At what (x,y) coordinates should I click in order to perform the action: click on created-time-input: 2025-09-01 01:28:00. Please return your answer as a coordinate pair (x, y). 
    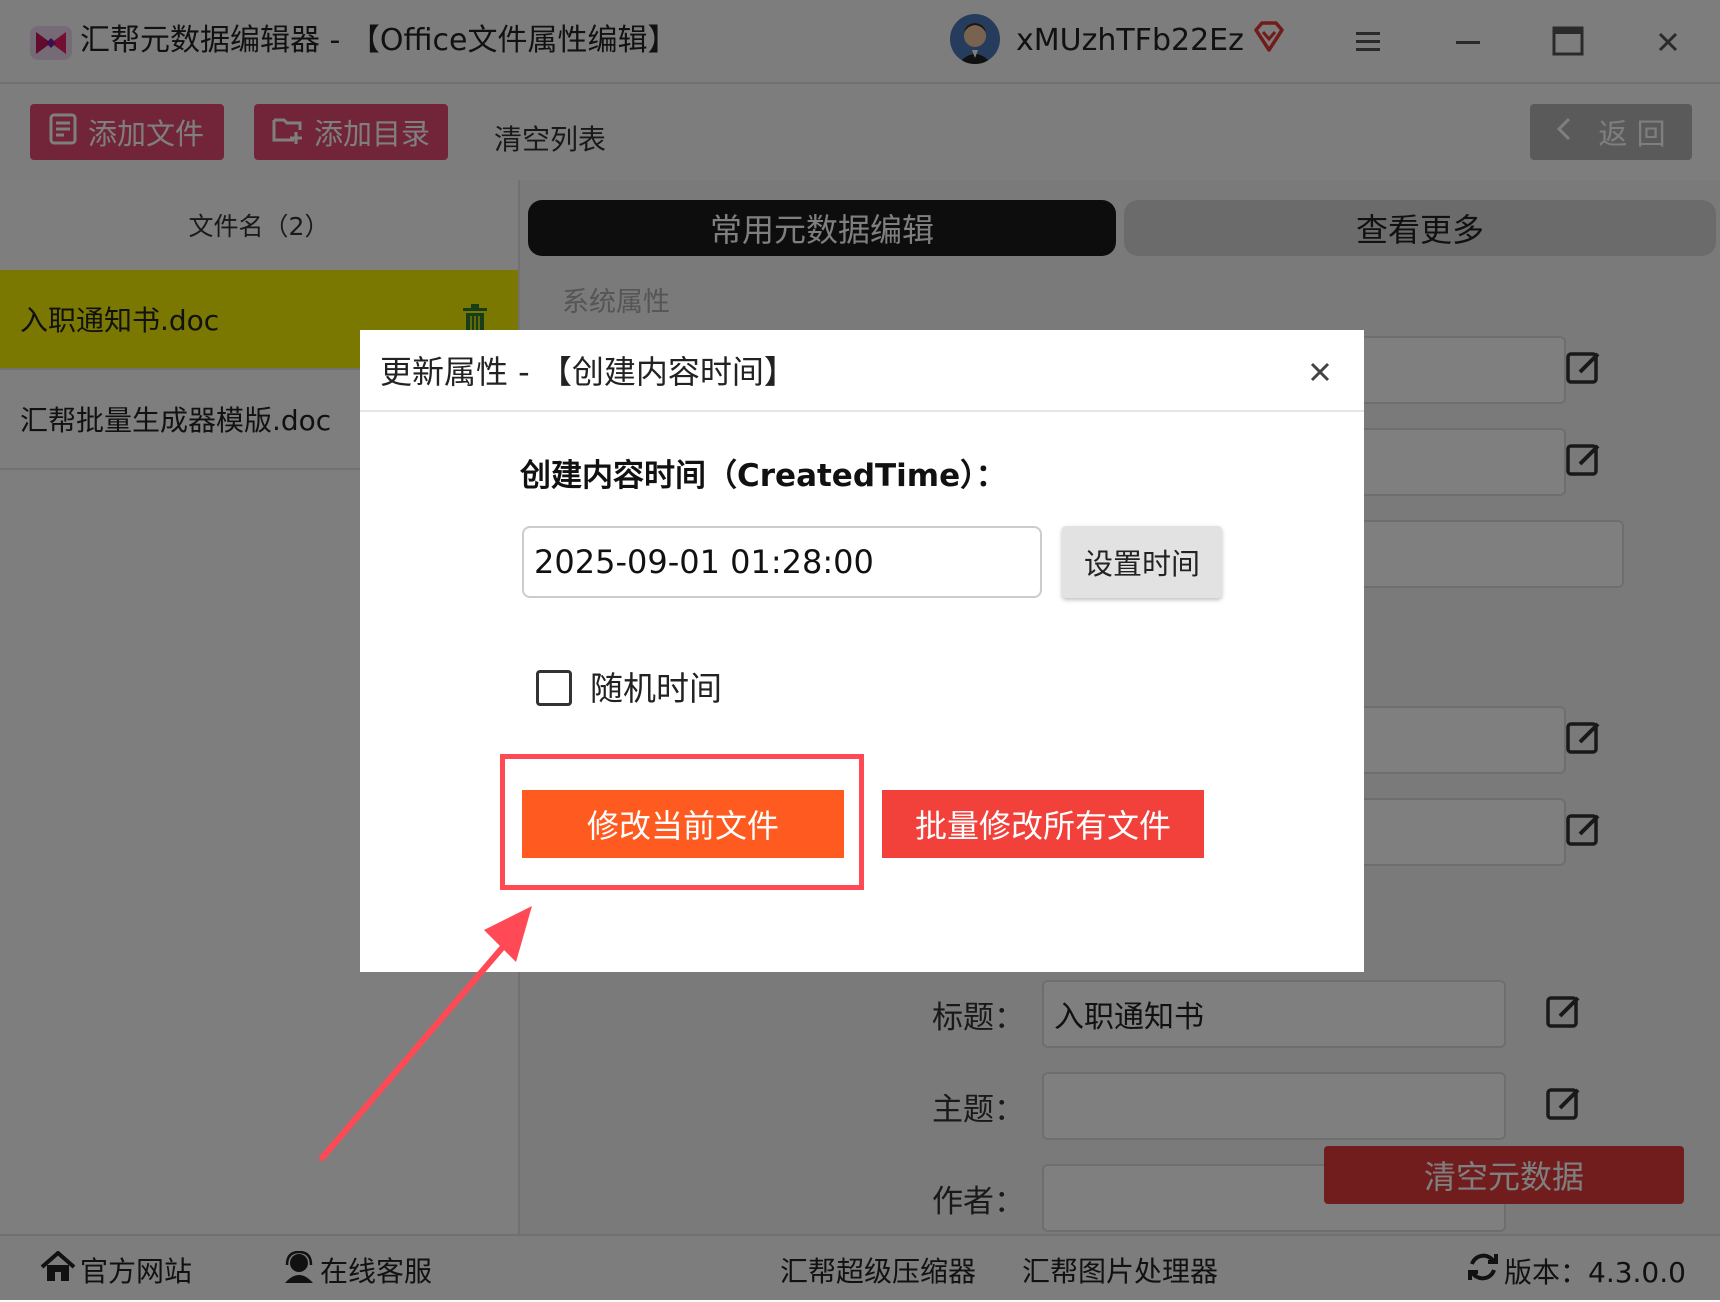
    Looking at the image, I should click on (782, 562).